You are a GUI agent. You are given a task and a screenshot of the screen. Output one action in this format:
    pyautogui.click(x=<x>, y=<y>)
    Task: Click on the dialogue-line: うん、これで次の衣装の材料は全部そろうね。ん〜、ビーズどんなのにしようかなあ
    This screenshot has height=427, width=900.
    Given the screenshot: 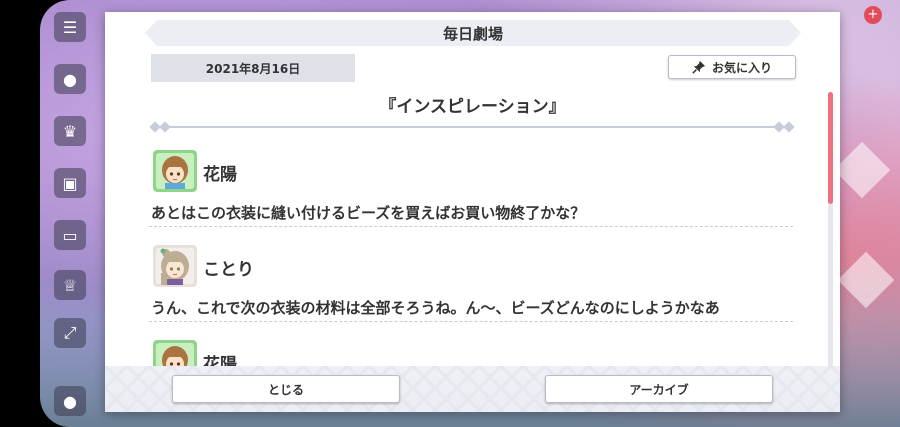 What is the action you would take?
    pyautogui.click(x=435, y=308)
    